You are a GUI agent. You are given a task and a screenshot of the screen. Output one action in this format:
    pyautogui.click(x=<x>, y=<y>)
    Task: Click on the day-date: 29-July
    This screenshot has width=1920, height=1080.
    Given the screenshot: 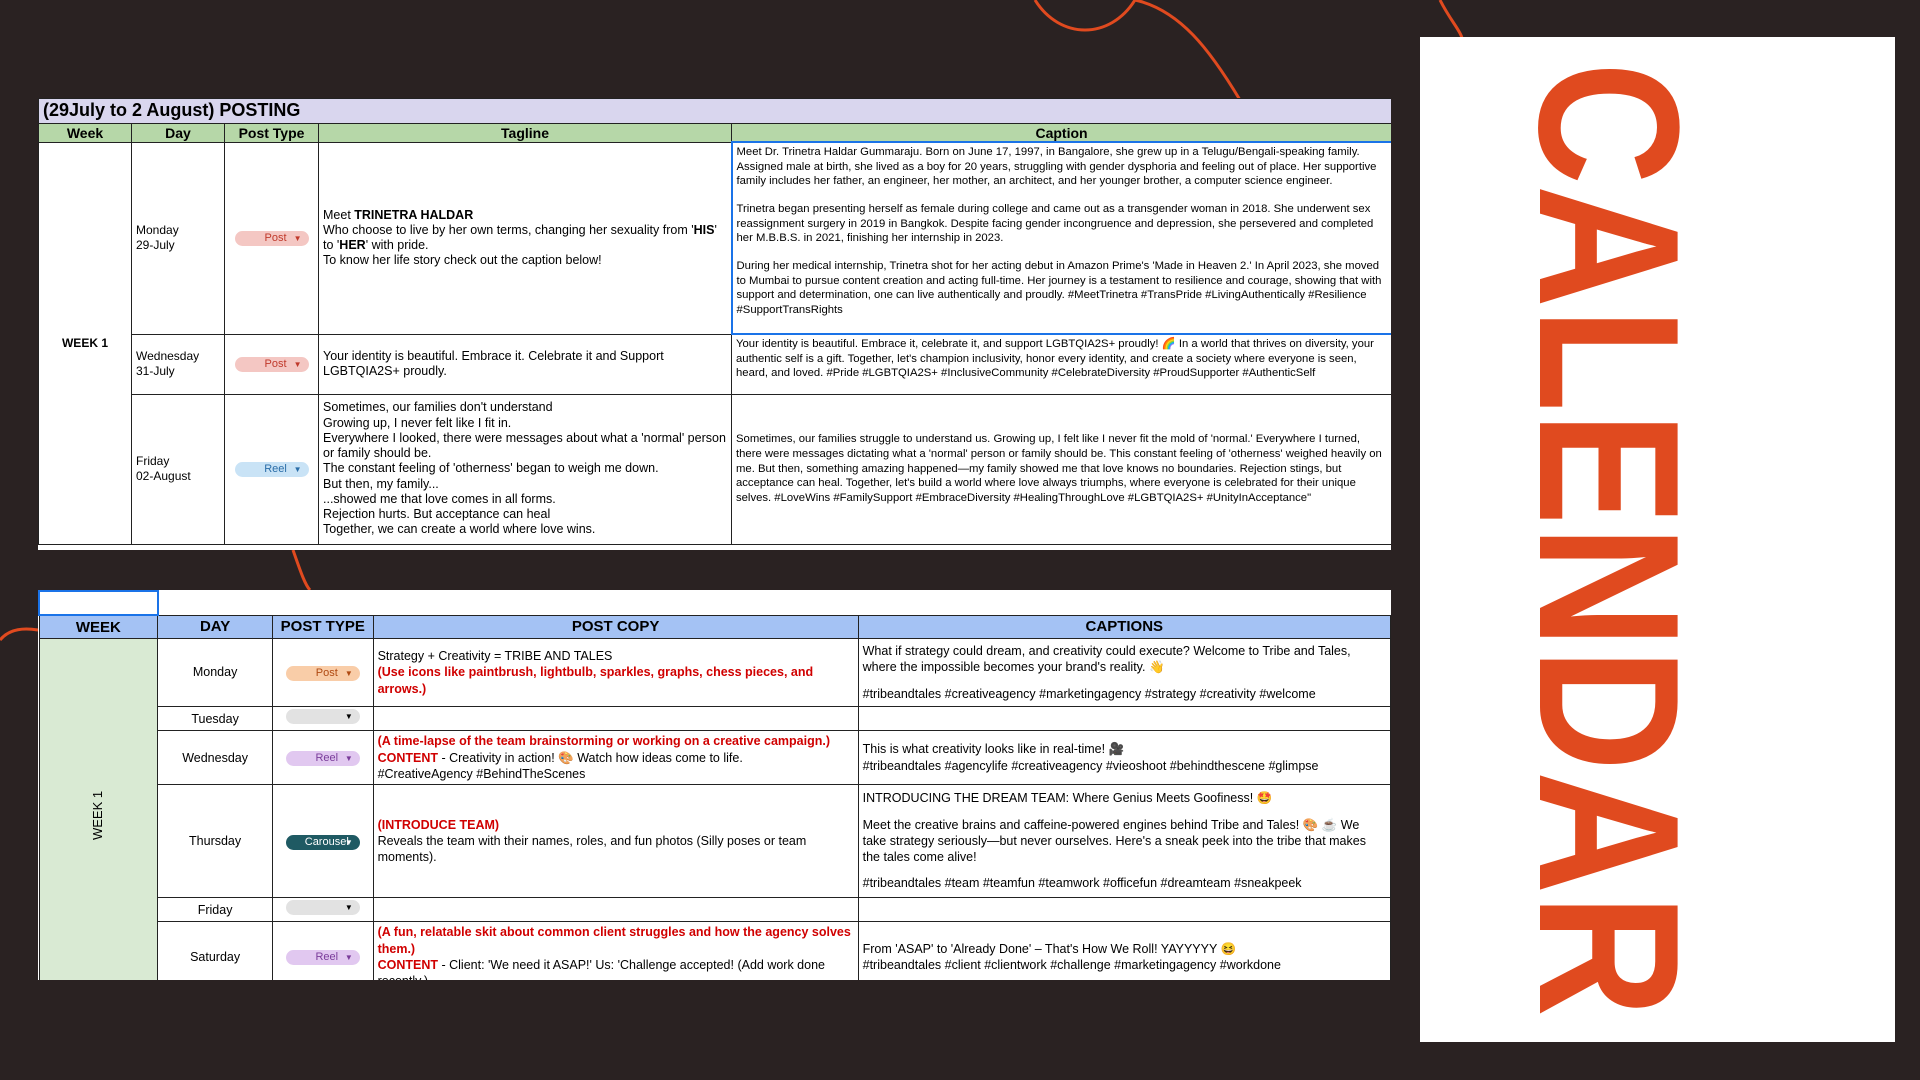 What is the action you would take?
    pyautogui.click(x=155, y=245)
    